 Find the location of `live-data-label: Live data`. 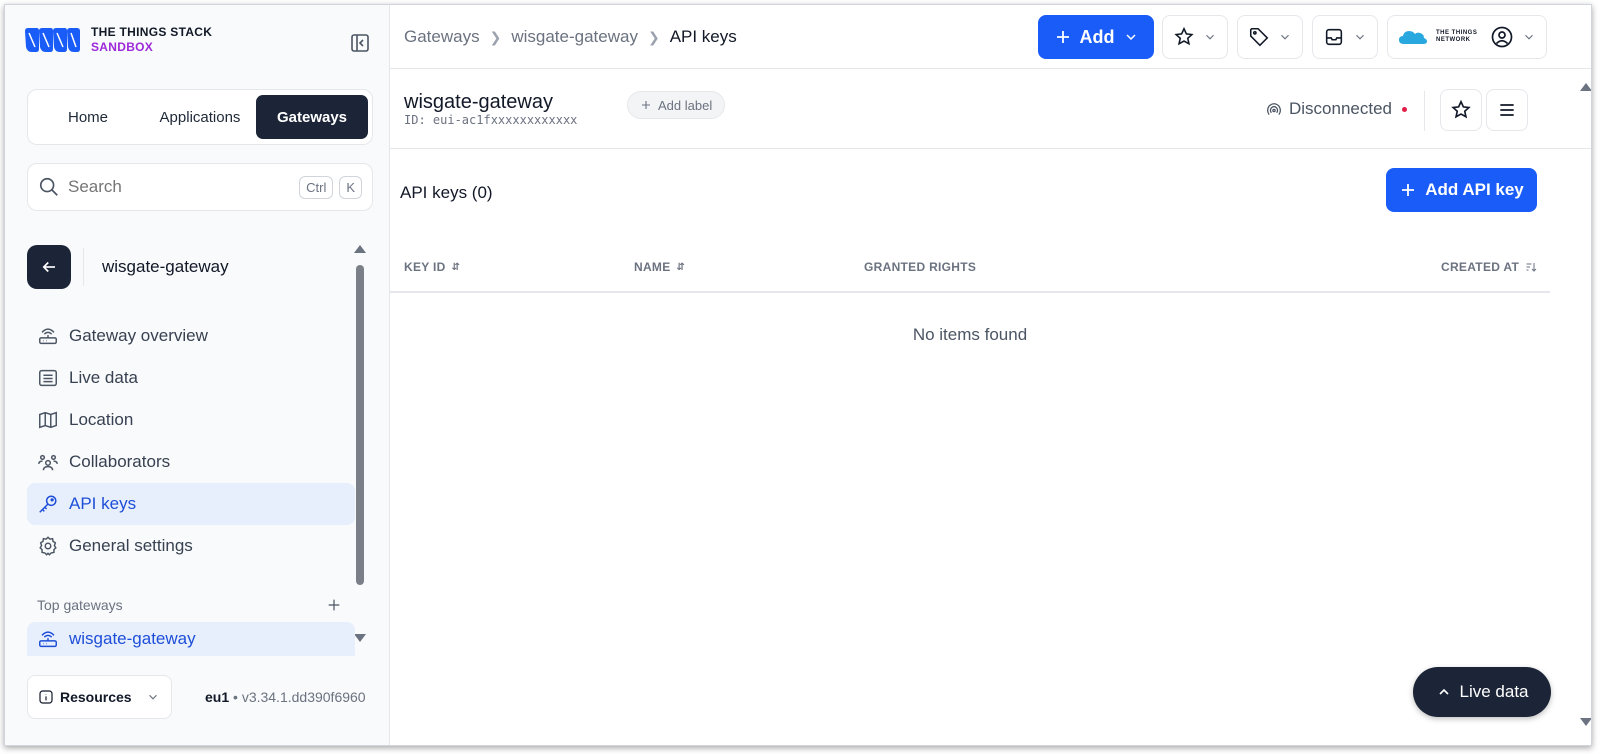

live-data-label: Live data is located at coordinates (1494, 691).